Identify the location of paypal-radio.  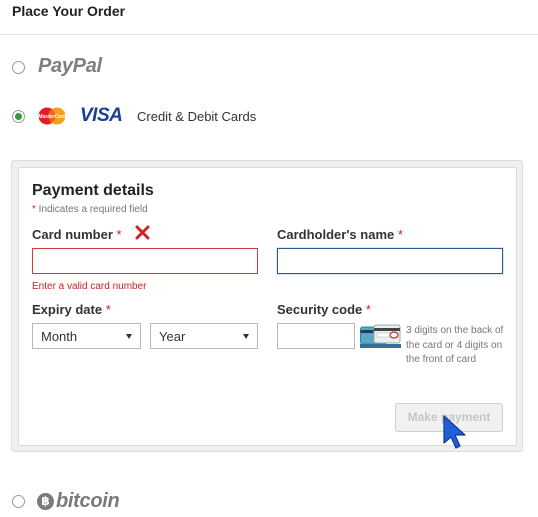
(18, 67).